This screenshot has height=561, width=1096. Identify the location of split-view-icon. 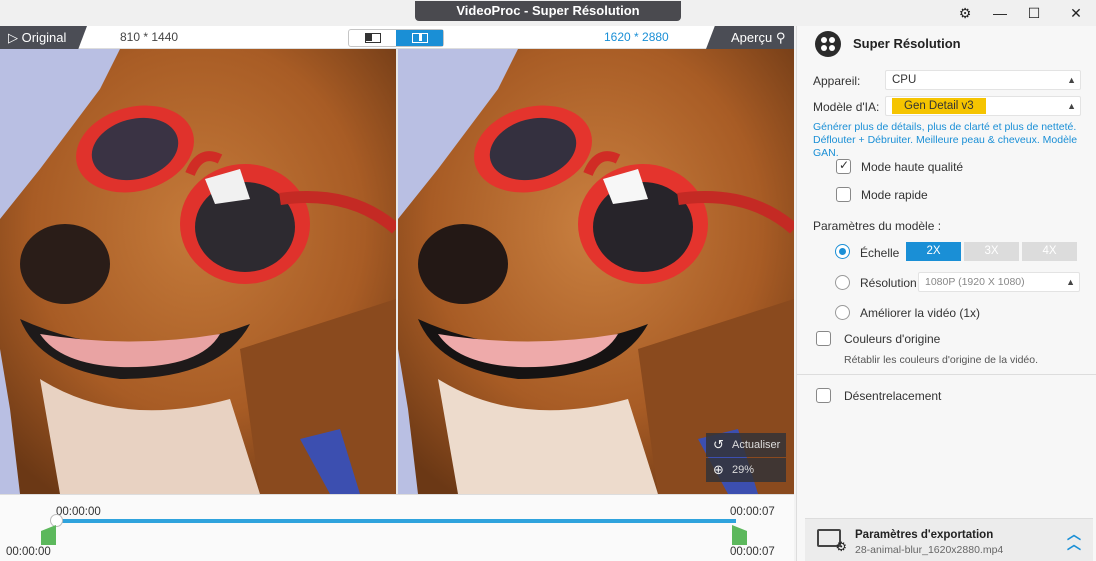
(419, 38).